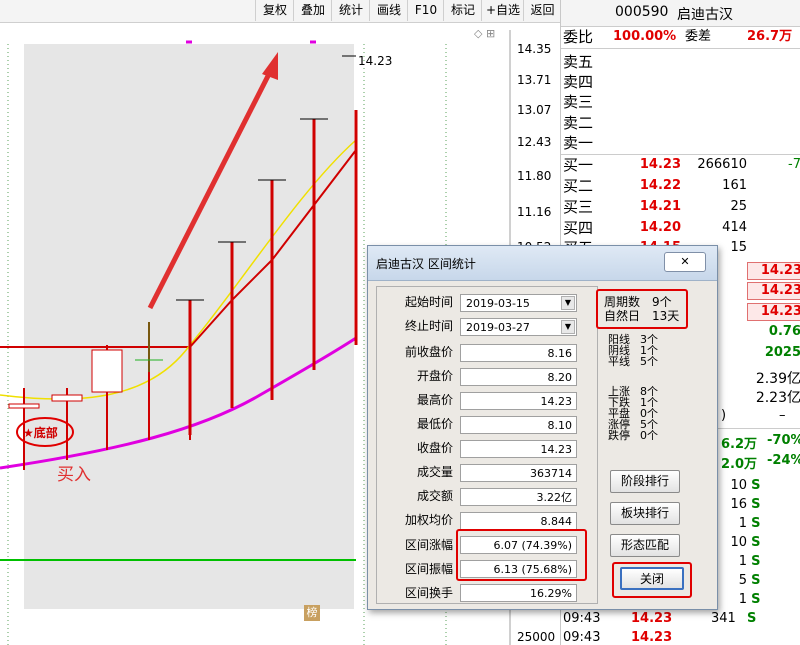  I want to click on close-icon: ✕, so click(685, 262).